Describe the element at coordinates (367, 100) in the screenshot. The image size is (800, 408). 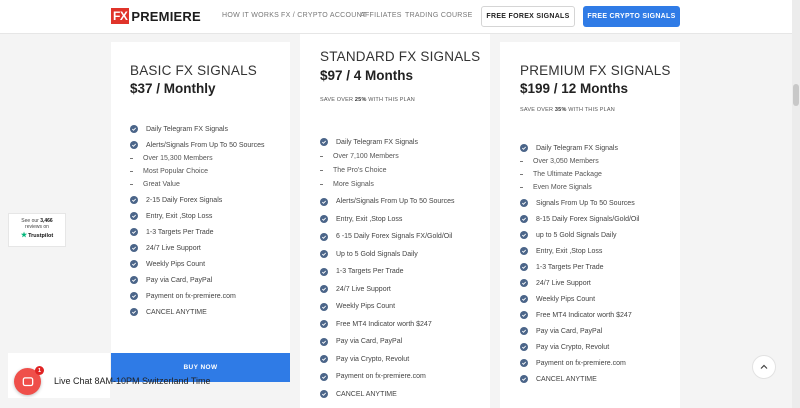
I see `plan-savings: SAVE OVER 25% WITH THIS PLAN` at that location.